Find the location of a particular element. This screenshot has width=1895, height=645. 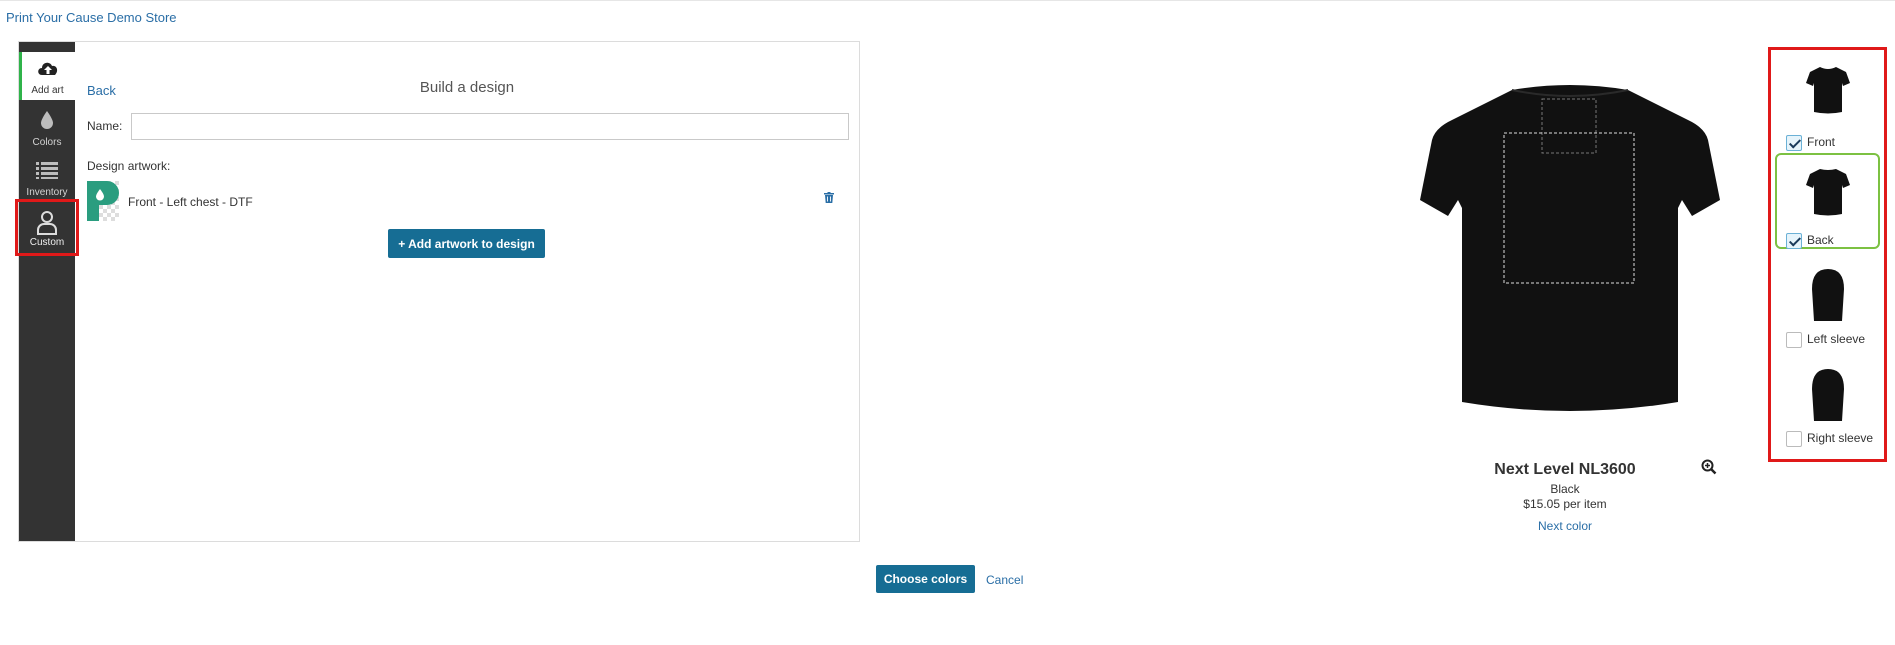

product-price: $15.05 per item is located at coordinates (1565, 504).